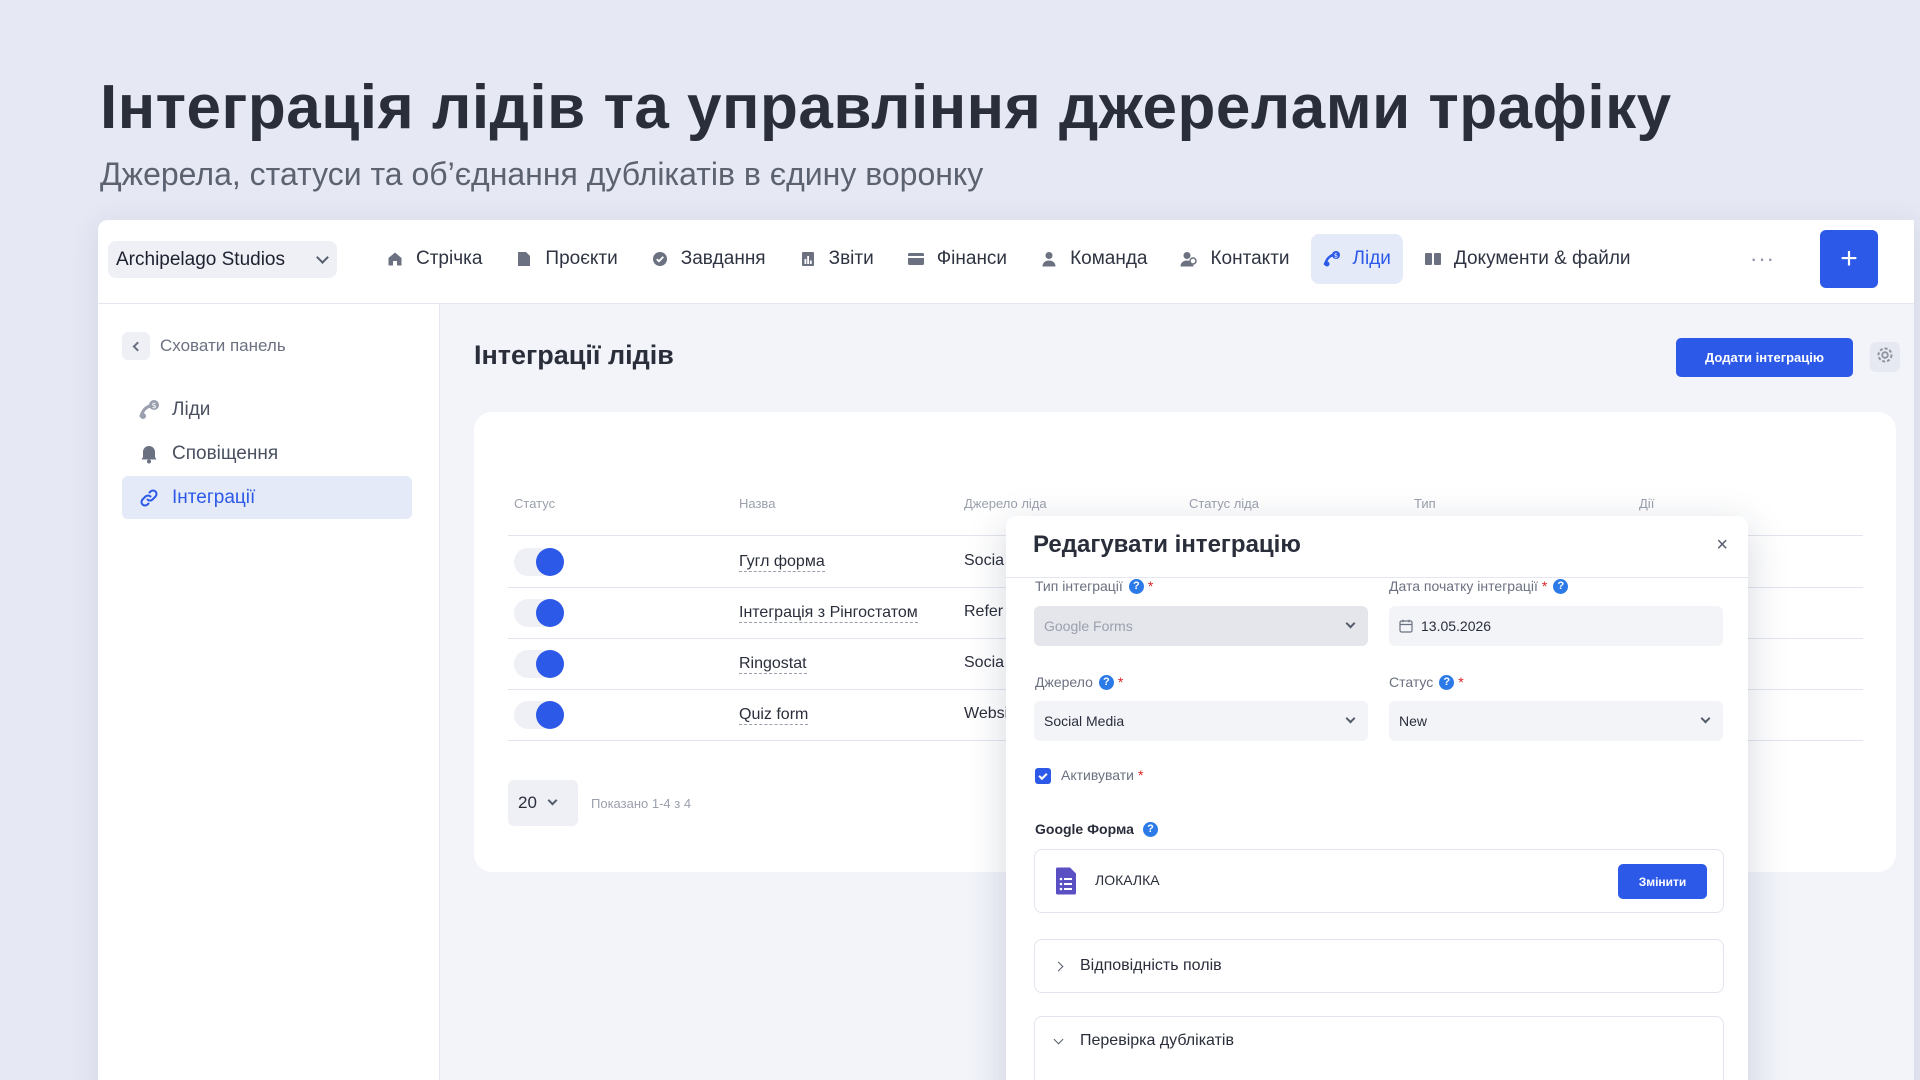 Image resolution: width=1920 pixels, height=1080 pixels. I want to click on lead-source-cell: Refer, so click(984, 611).